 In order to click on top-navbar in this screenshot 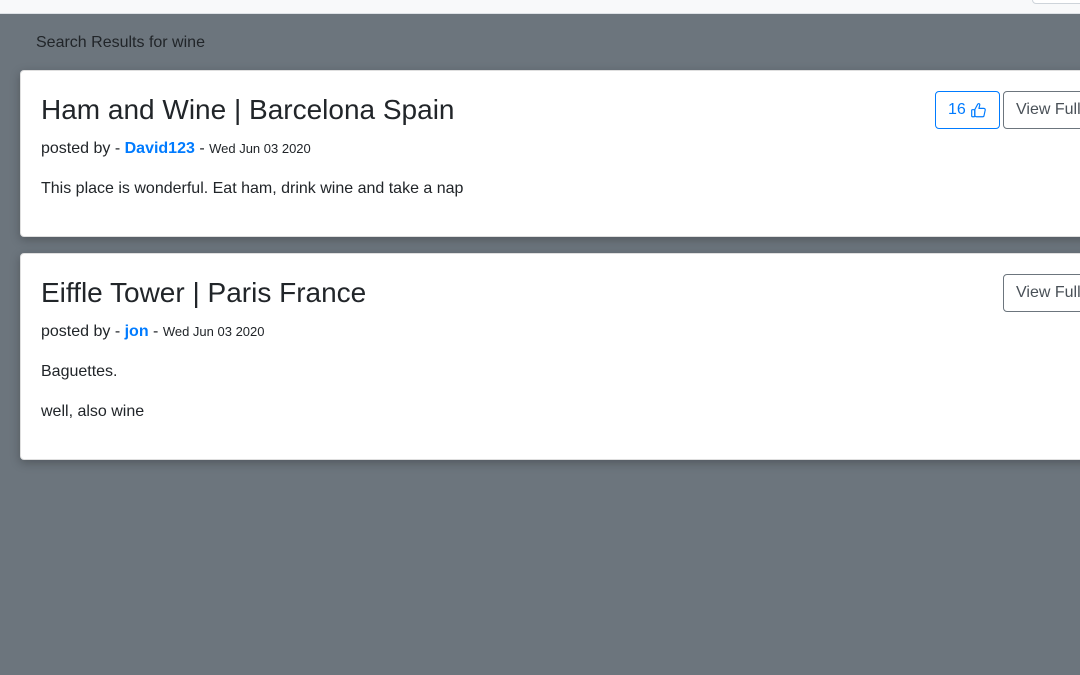, I will do `click(540, 7)`.